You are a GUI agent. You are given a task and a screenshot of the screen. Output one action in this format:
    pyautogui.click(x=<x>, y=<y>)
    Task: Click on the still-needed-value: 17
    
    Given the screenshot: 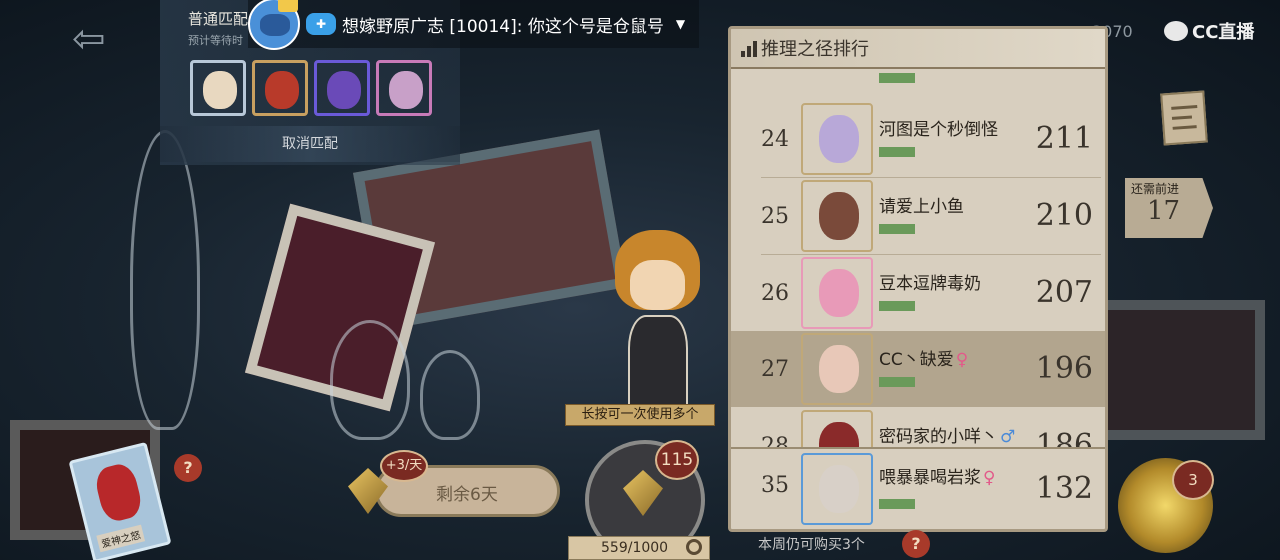 What is the action you would take?
    pyautogui.click(x=1164, y=211)
    